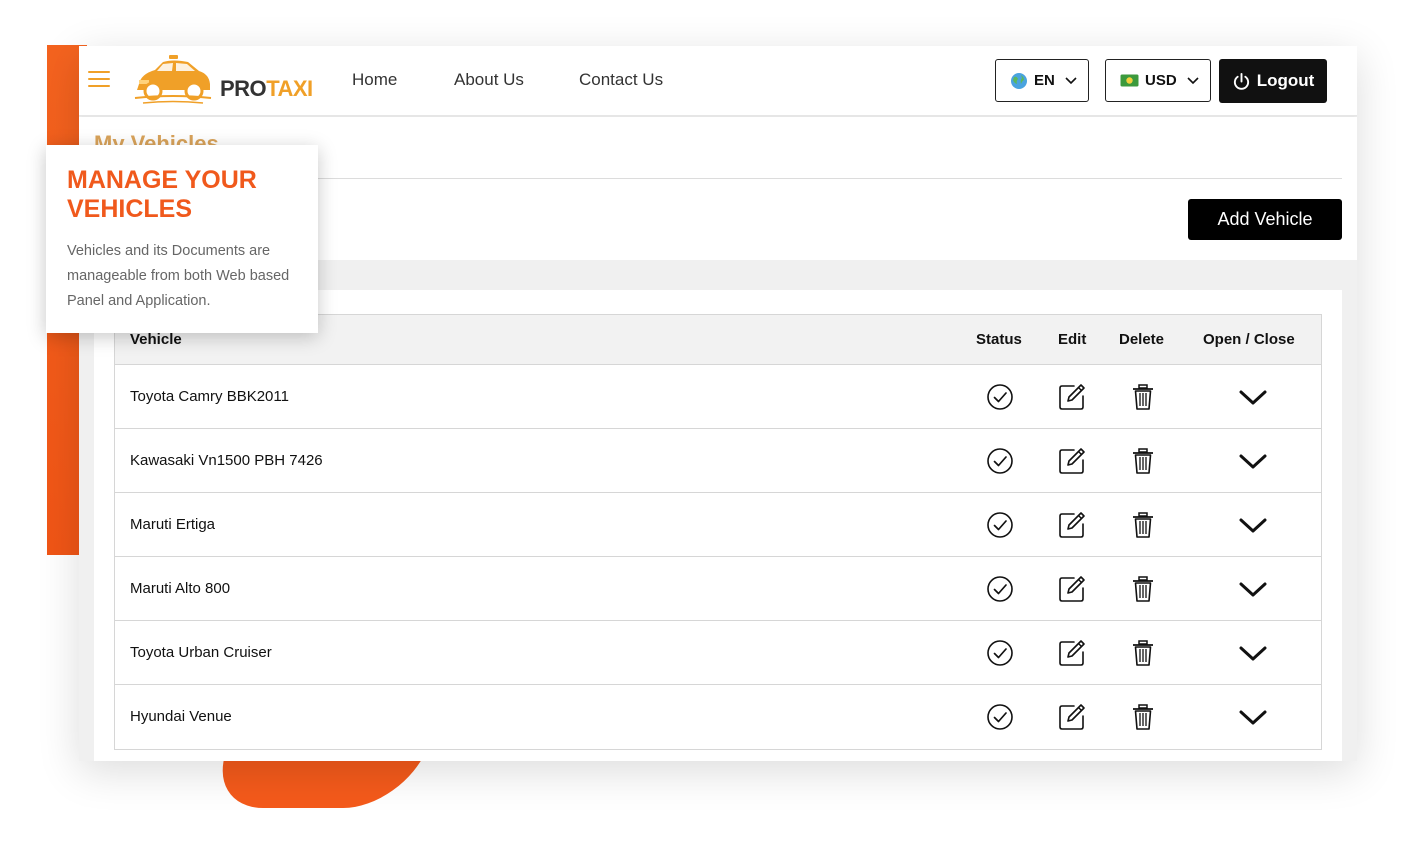 The height and width of the screenshot is (841, 1409). I want to click on vehicle-name: Maruti Alto 800, so click(180, 588).